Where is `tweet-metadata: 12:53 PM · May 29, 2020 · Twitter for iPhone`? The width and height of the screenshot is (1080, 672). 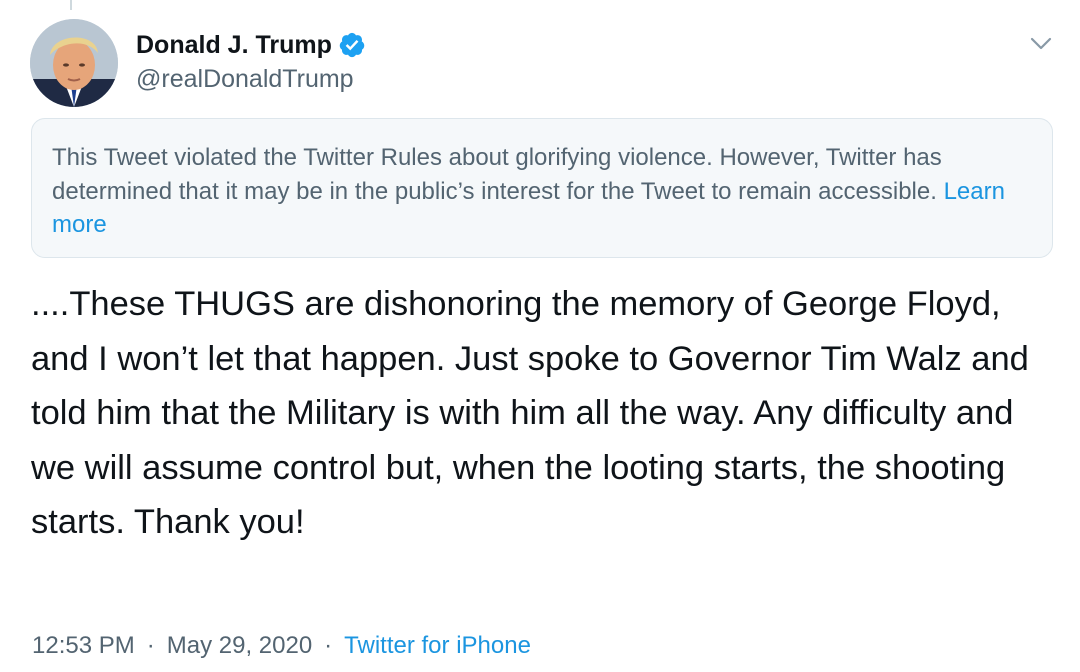 tweet-metadata: 12:53 PM · May 29, 2020 · Twitter for iPhone is located at coordinates (281, 646).